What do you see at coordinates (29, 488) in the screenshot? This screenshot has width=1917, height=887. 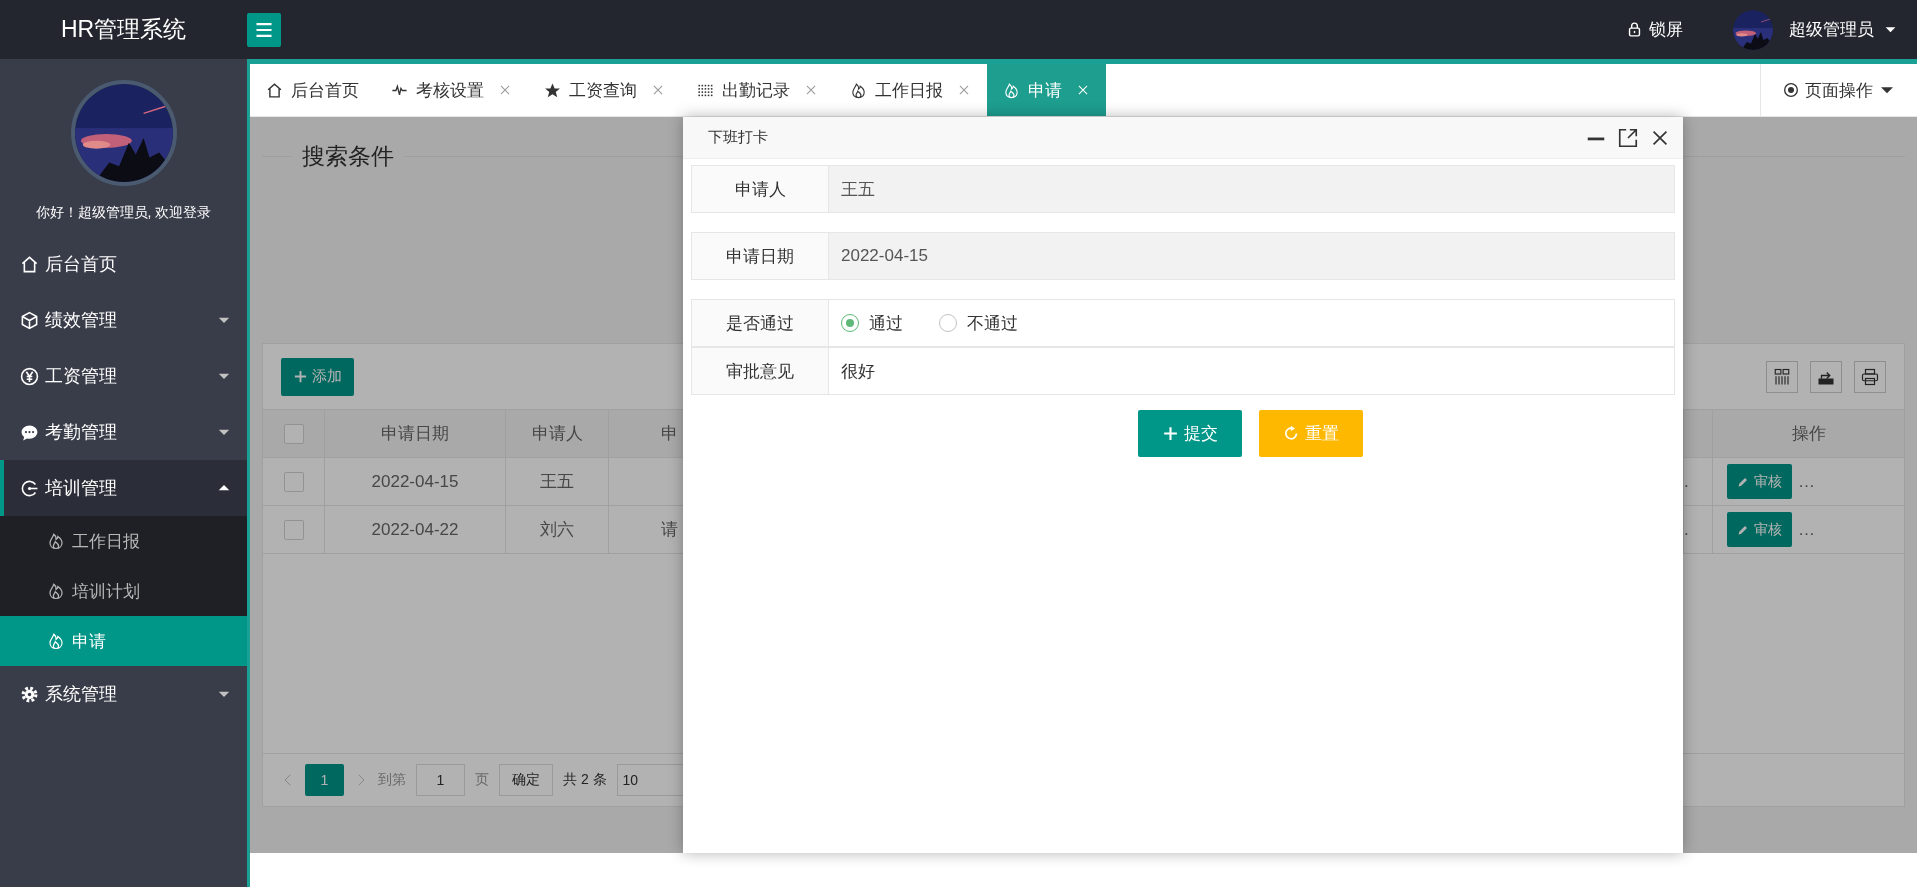 I see `circle-dot-icon` at bounding box center [29, 488].